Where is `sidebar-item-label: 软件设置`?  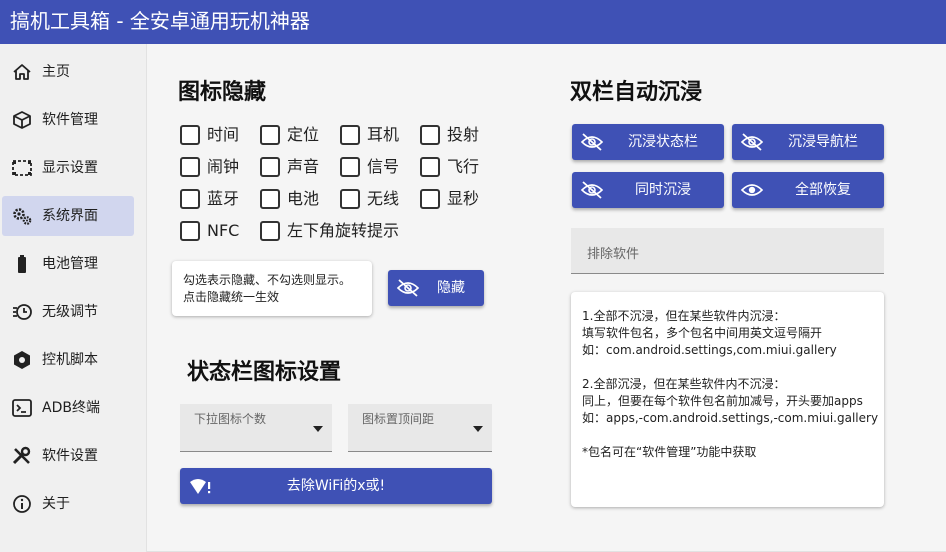
sidebar-item-label: 软件设置 is located at coordinates (70, 456).